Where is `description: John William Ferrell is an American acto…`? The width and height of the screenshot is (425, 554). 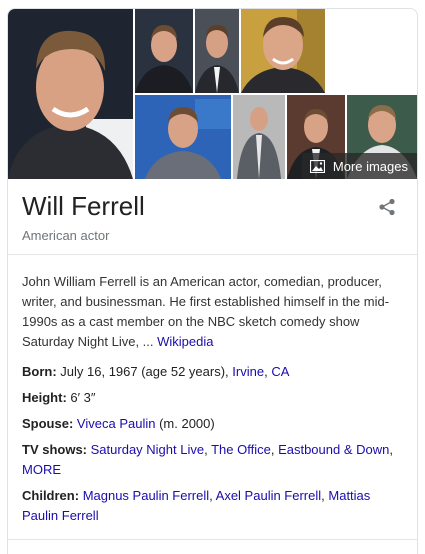 description: John William Ferrell is an American acto… is located at coordinates (212, 312).